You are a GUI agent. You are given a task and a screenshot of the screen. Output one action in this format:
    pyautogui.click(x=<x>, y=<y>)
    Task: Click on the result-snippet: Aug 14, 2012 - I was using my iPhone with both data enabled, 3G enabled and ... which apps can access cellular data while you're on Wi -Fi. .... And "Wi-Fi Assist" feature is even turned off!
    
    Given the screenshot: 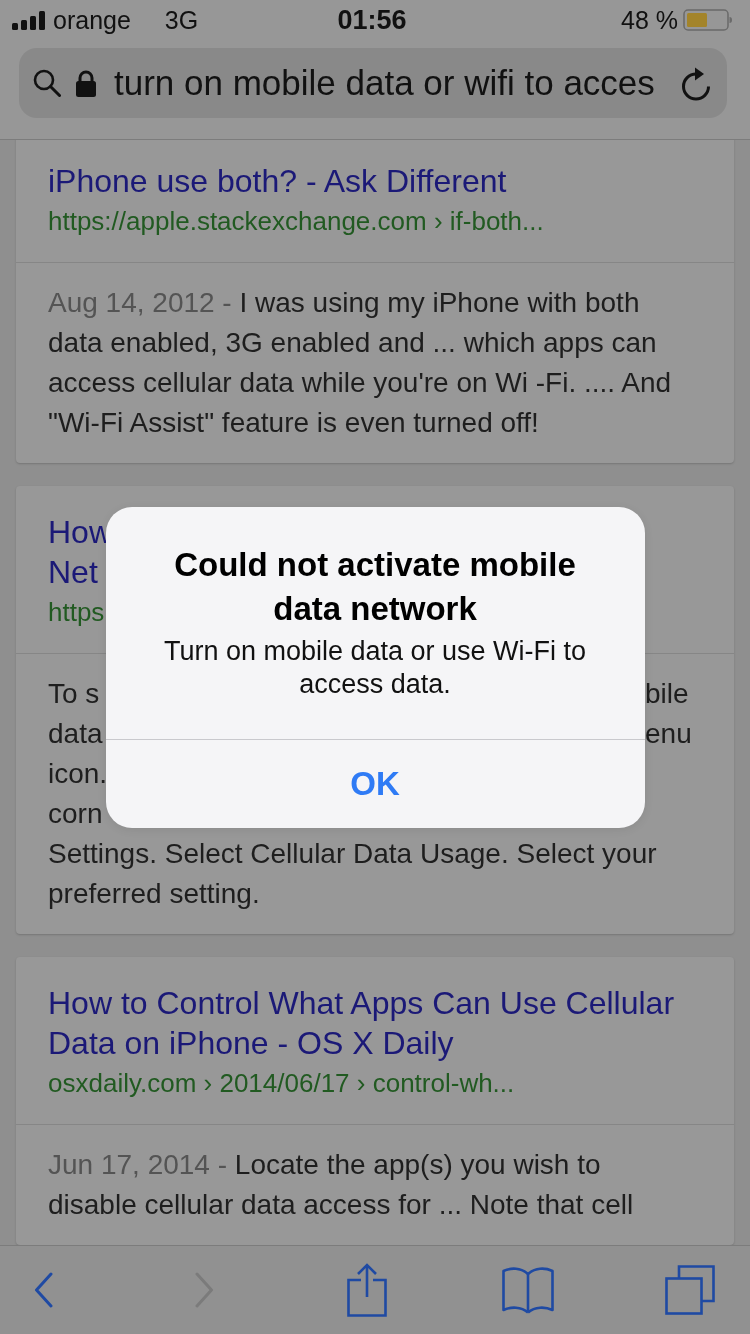 What is the action you would take?
    pyautogui.click(x=360, y=363)
    